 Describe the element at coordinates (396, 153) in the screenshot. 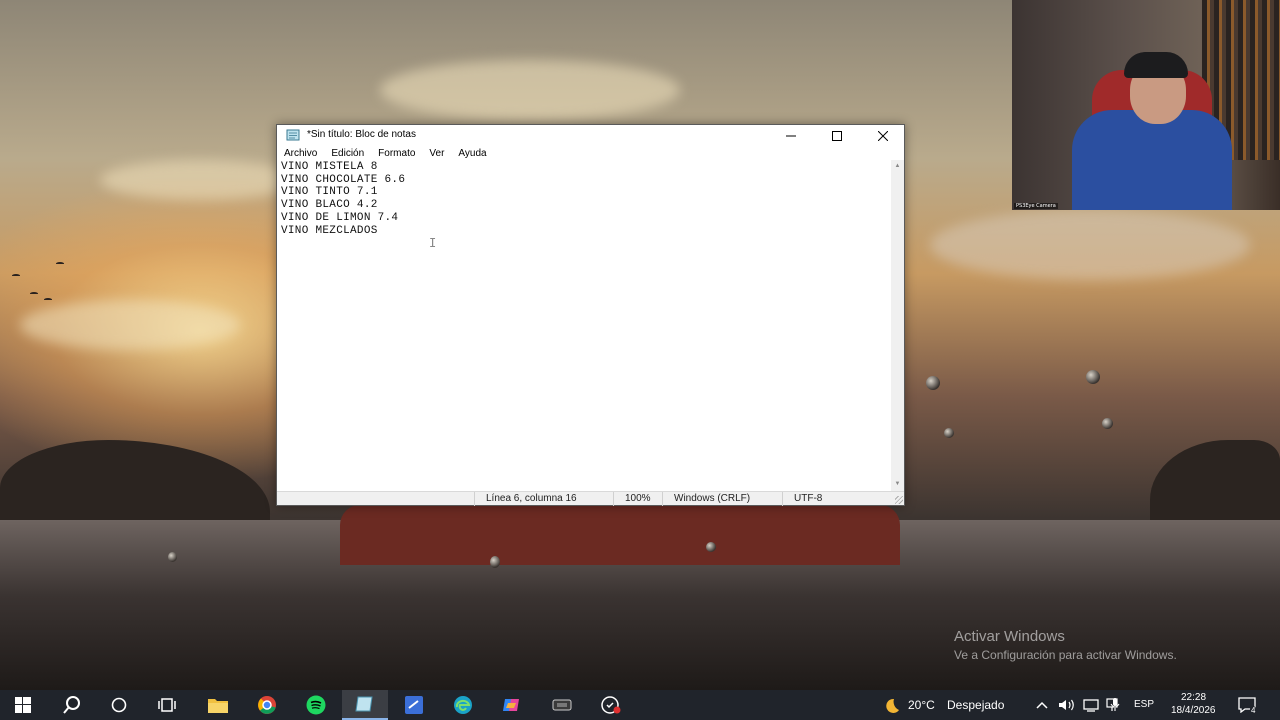

I see `menu-formato: Formato` at that location.